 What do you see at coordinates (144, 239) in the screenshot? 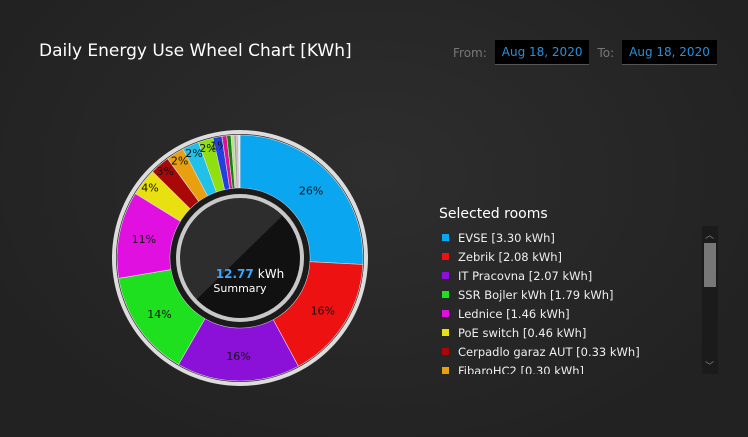
I see `slice-label: 11%` at bounding box center [144, 239].